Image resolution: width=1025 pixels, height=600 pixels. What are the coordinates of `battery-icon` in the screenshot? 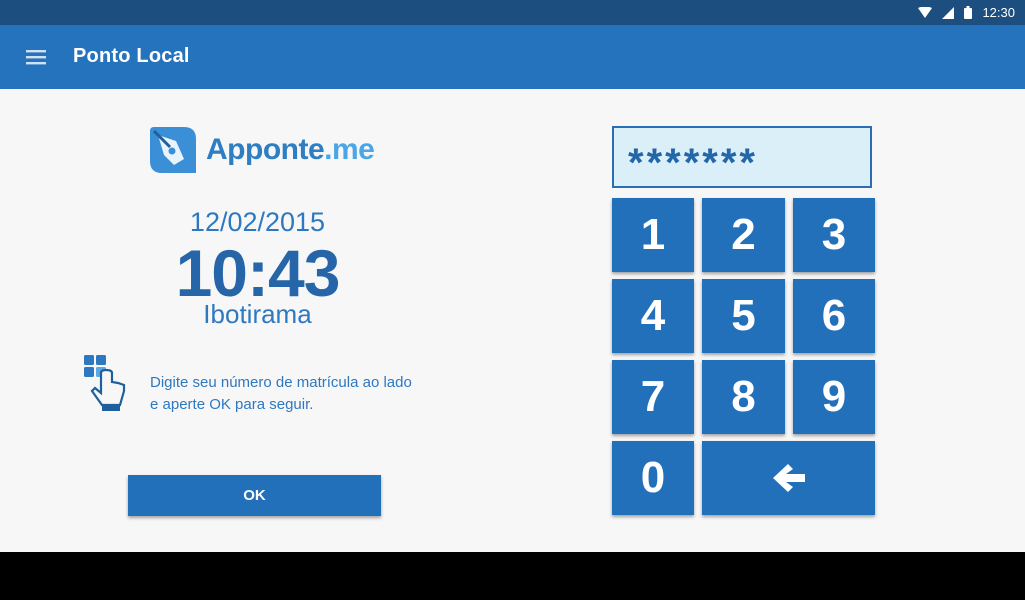 It's located at (968, 12).